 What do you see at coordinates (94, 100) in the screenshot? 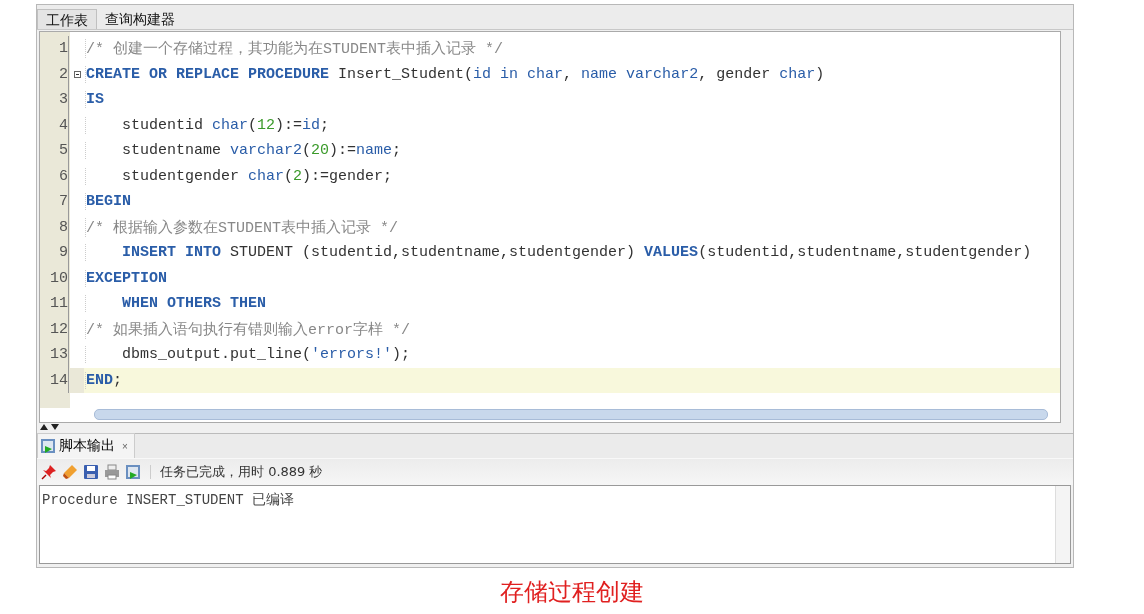
I see `code-line: IS` at bounding box center [94, 100].